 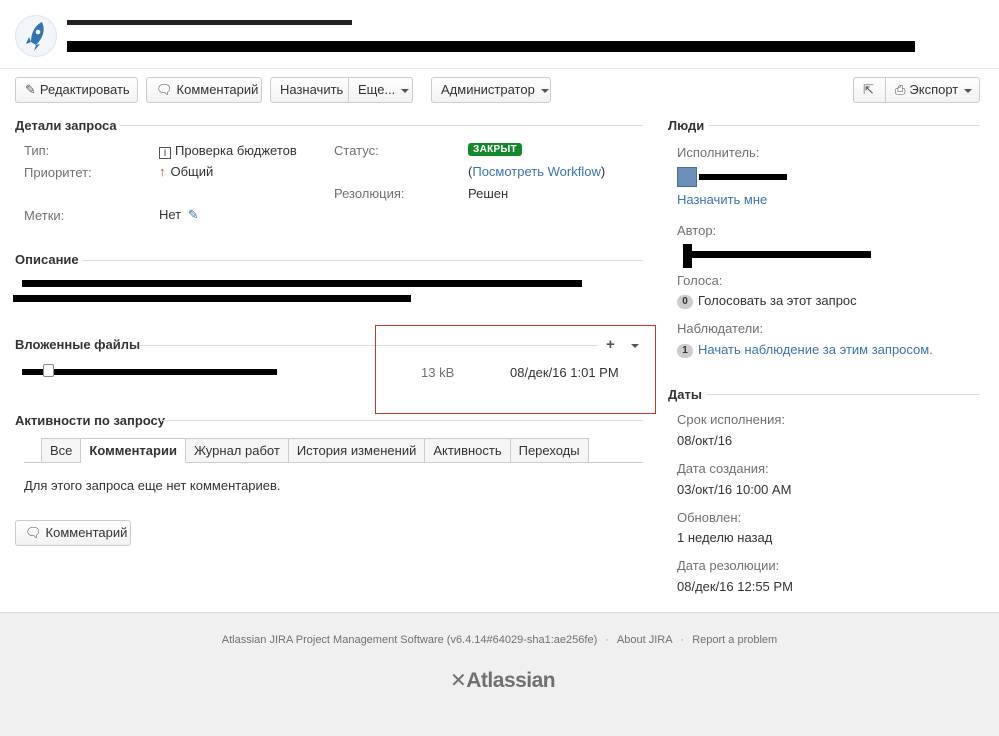 I want to click on due-date-value: 08/окт/16, so click(x=705, y=440).